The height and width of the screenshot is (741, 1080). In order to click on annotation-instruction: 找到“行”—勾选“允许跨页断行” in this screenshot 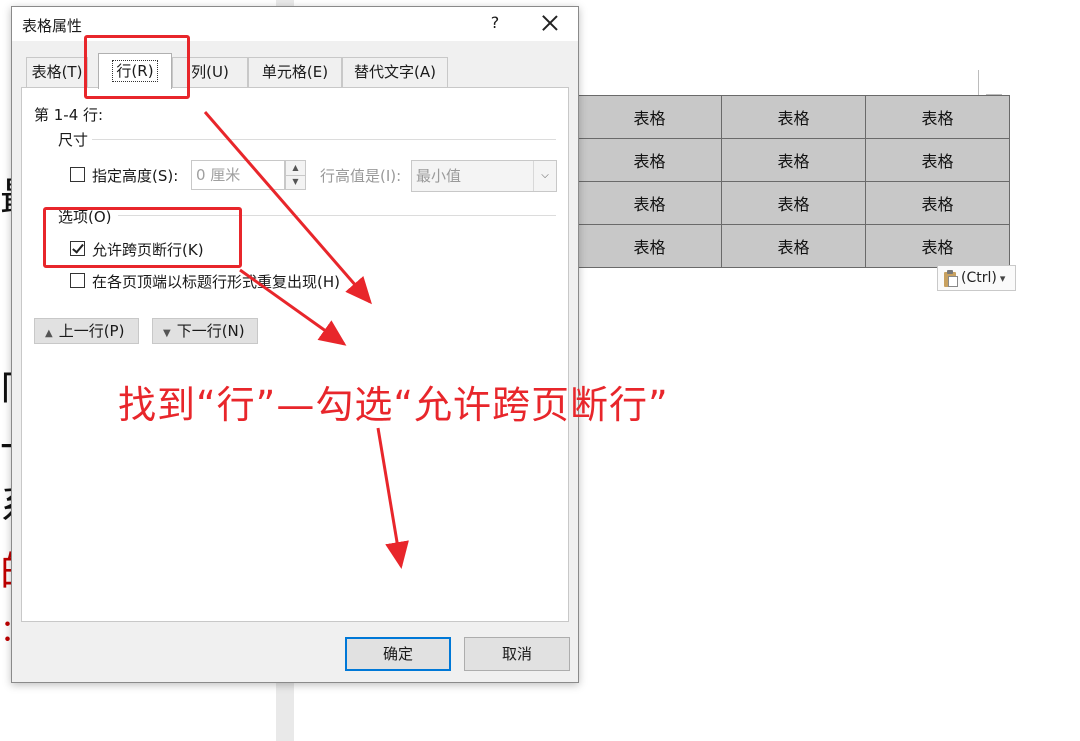, I will do `click(393, 405)`.